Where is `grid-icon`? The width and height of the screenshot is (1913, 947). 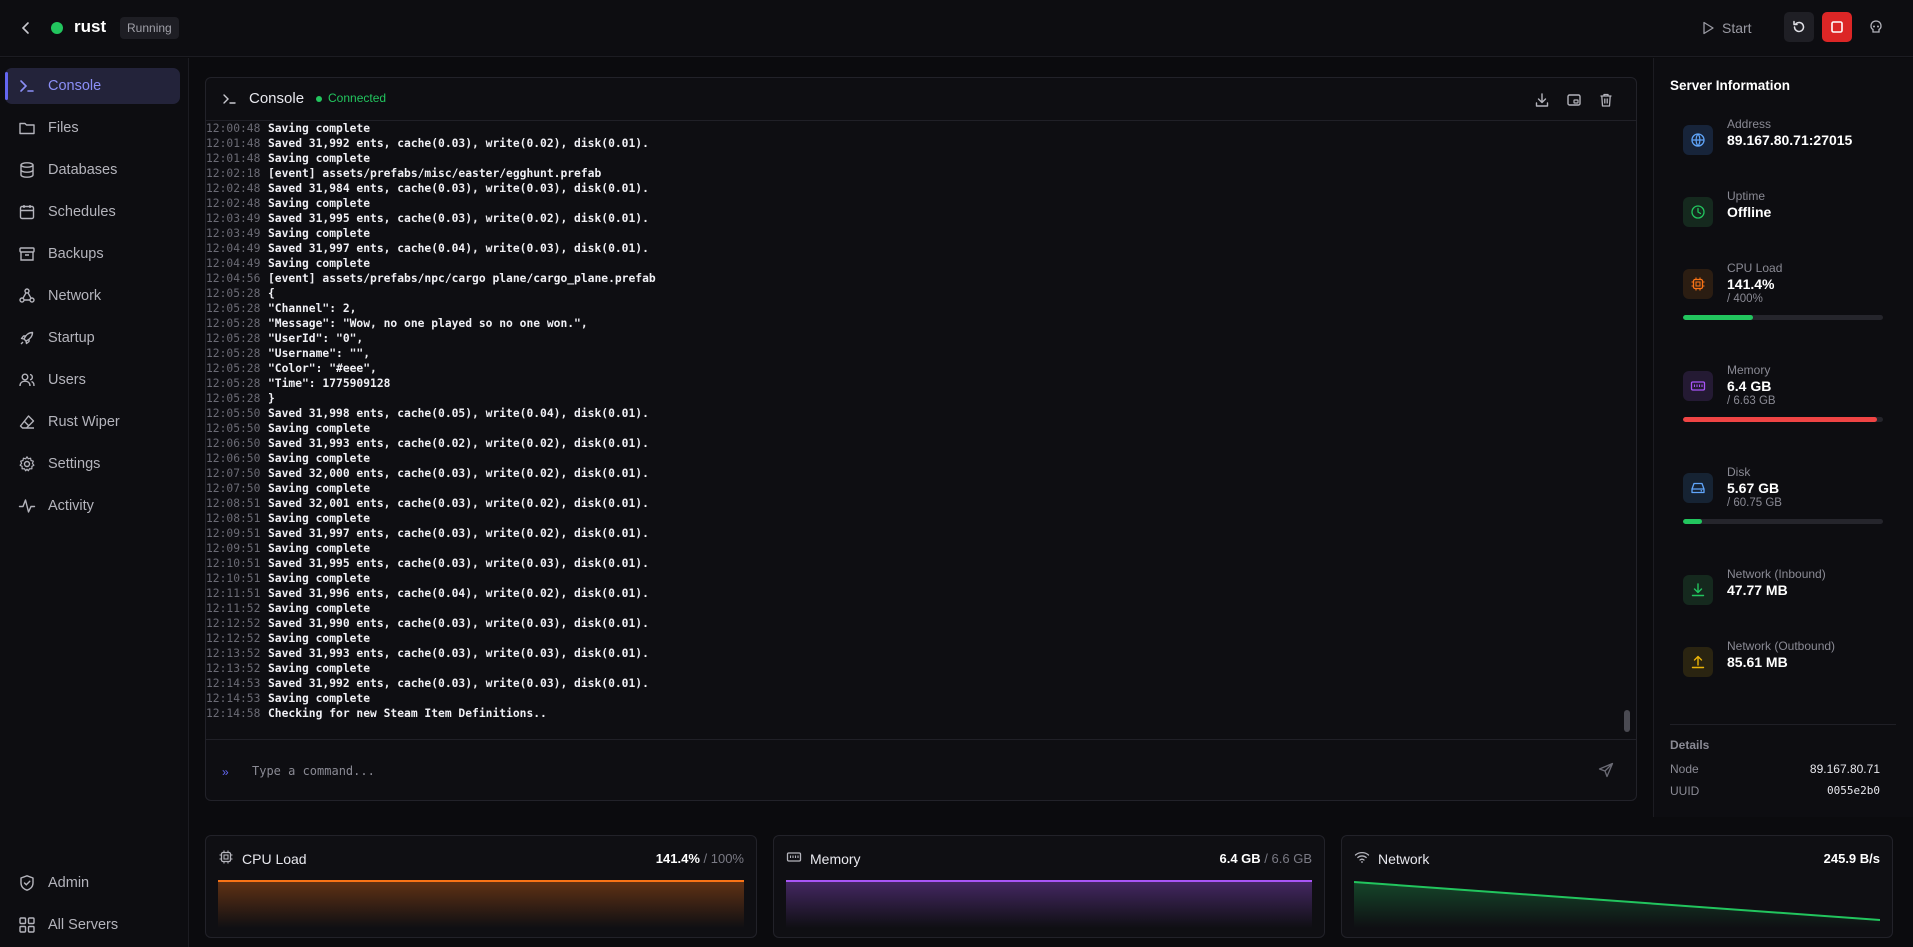
grid-icon is located at coordinates (27, 925).